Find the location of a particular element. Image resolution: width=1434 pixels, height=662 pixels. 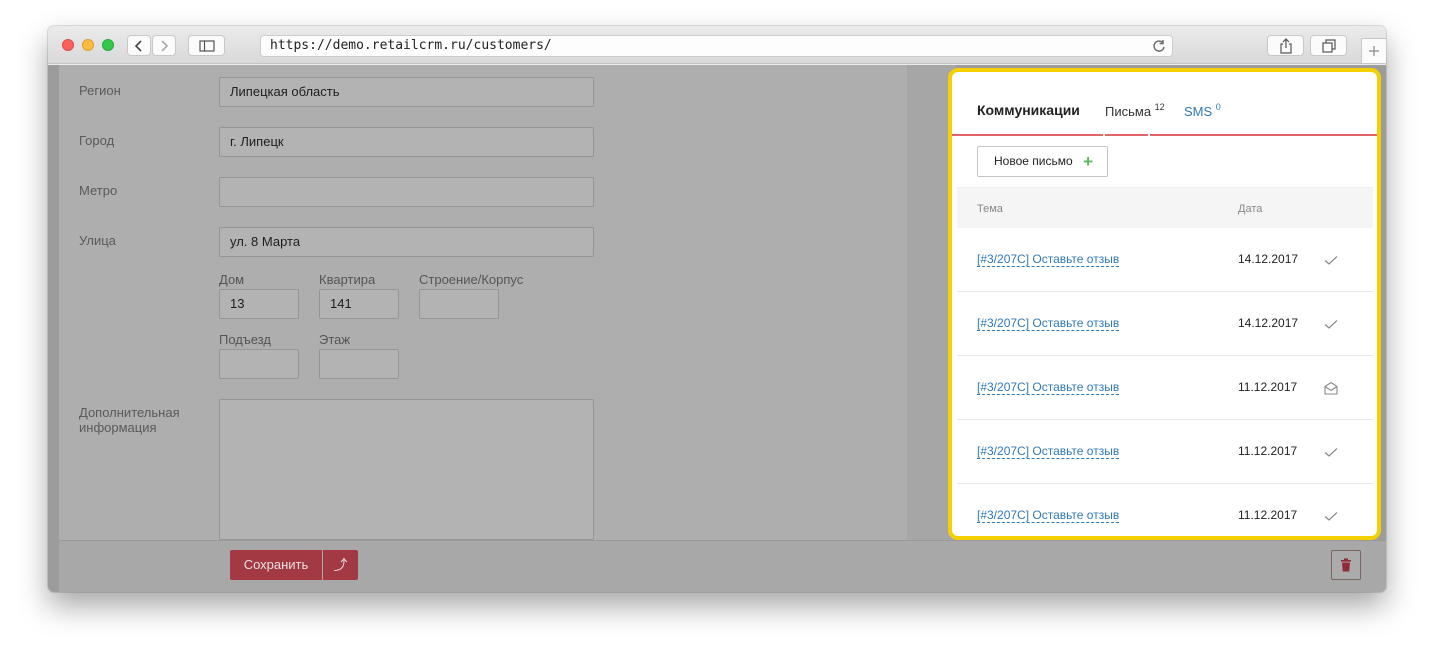

zoom-window-button is located at coordinates (108, 45).